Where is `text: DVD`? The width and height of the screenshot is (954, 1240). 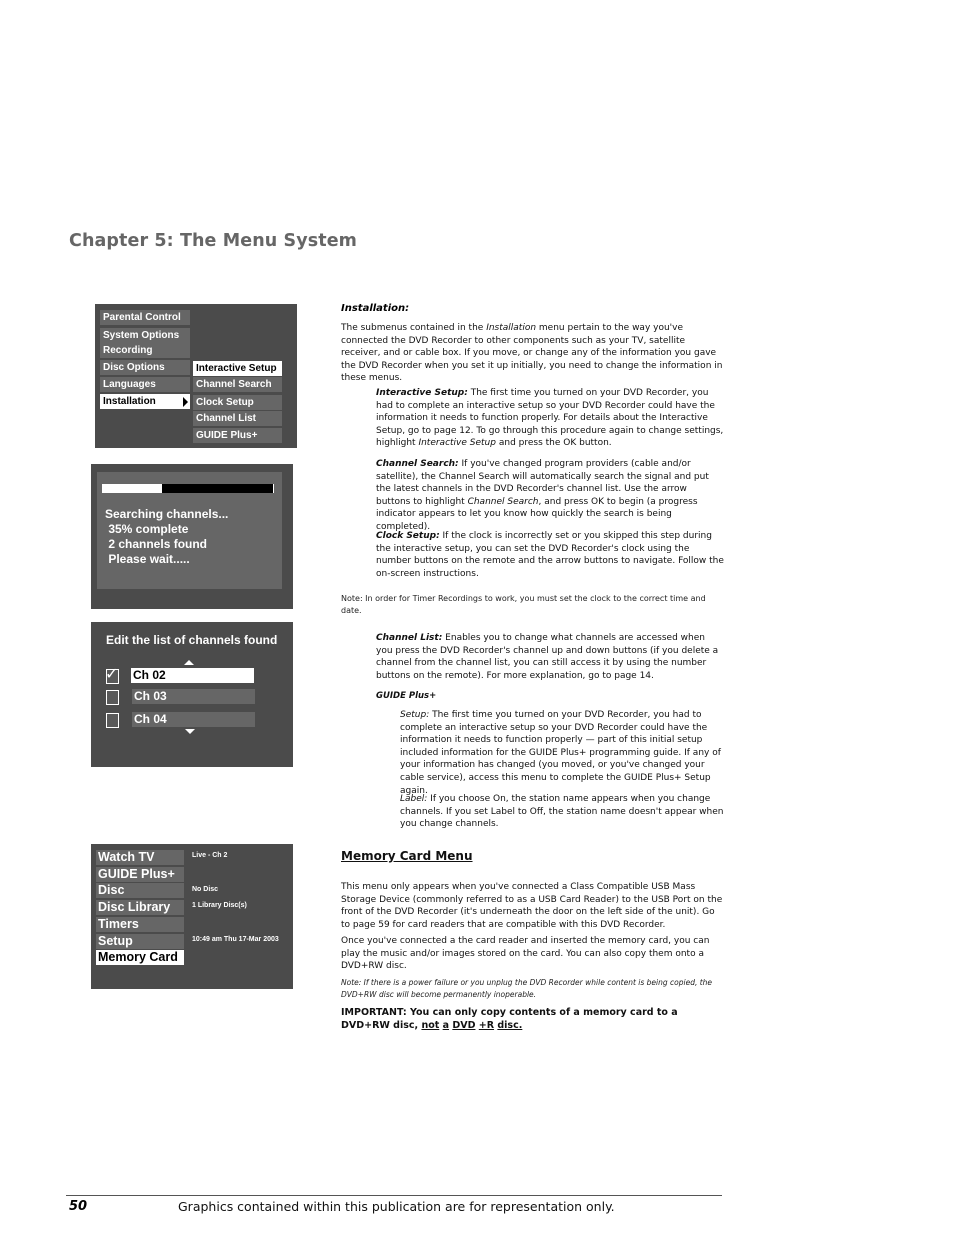
text: DVD is located at coordinates (464, 1025).